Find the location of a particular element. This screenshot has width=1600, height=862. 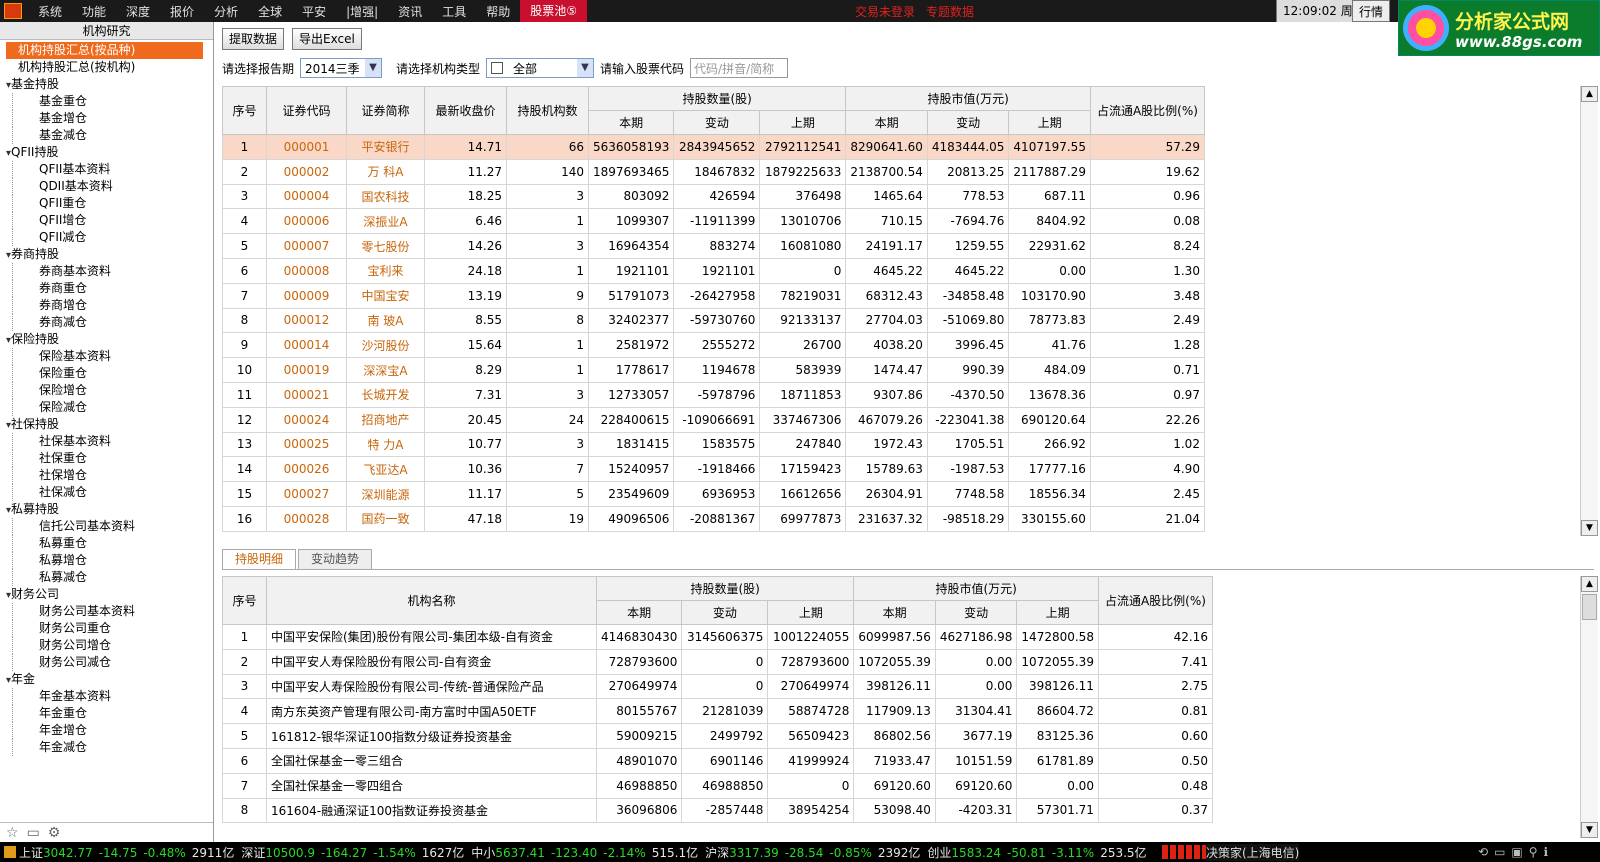

org-type-select: 全部 ▼ is located at coordinates (540, 68).